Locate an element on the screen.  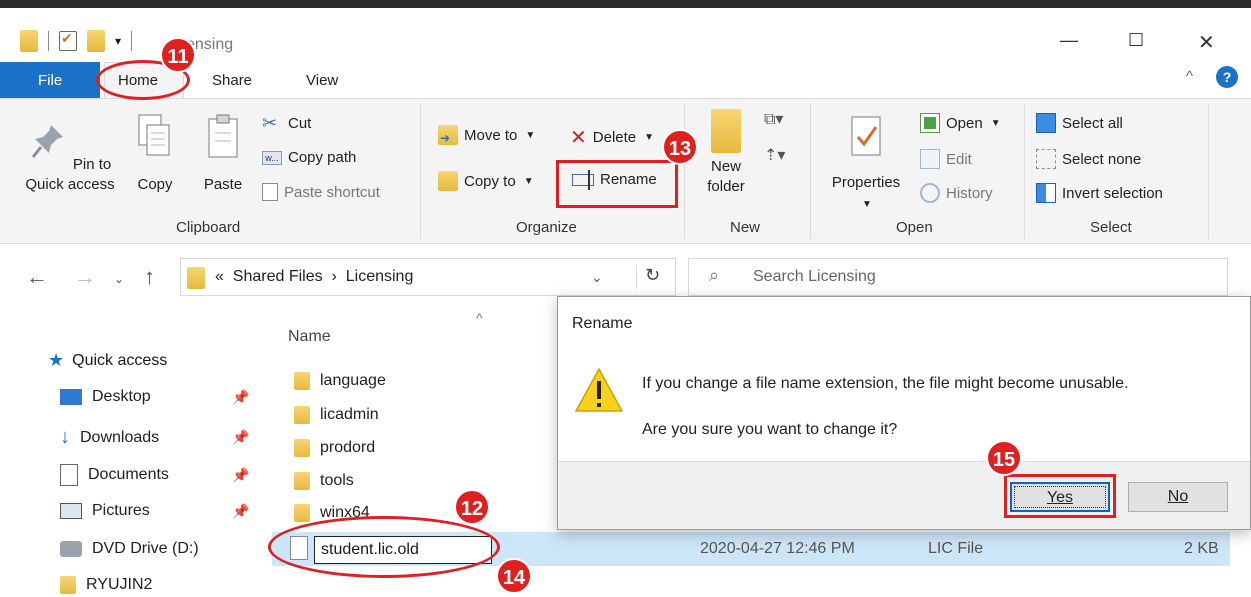
edit-button: Edit is located at coordinates (946, 159).